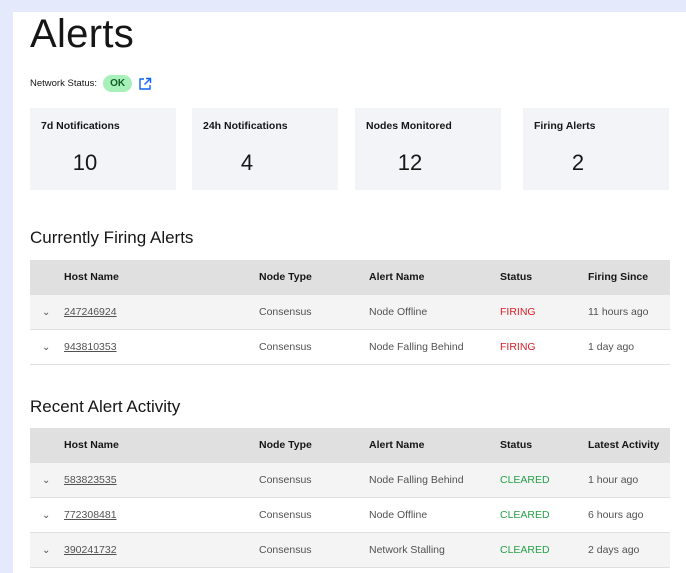  What do you see at coordinates (618, 312) in the screenshot?
I see `time-cell: 11 hours ago` at bounding box center [618, 312].